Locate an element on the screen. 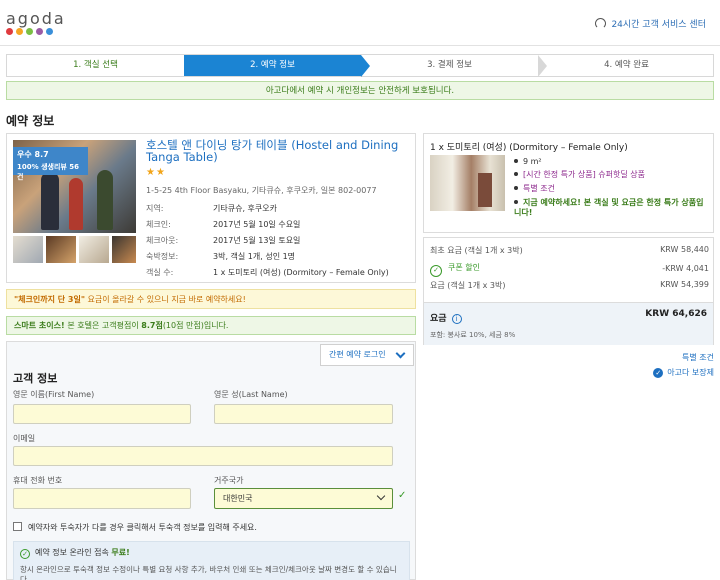 The image size is (720, 580). online-access-free: 무료! is located at coordinates (120, 552).